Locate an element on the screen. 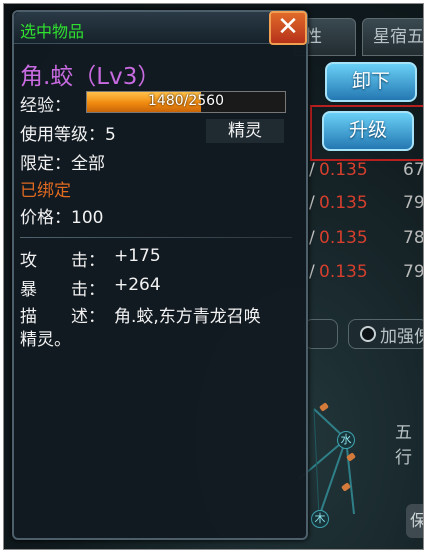 The width and height of the screenshot is (427, 553). five-elements-diagram is located at coordinates (326, 463).